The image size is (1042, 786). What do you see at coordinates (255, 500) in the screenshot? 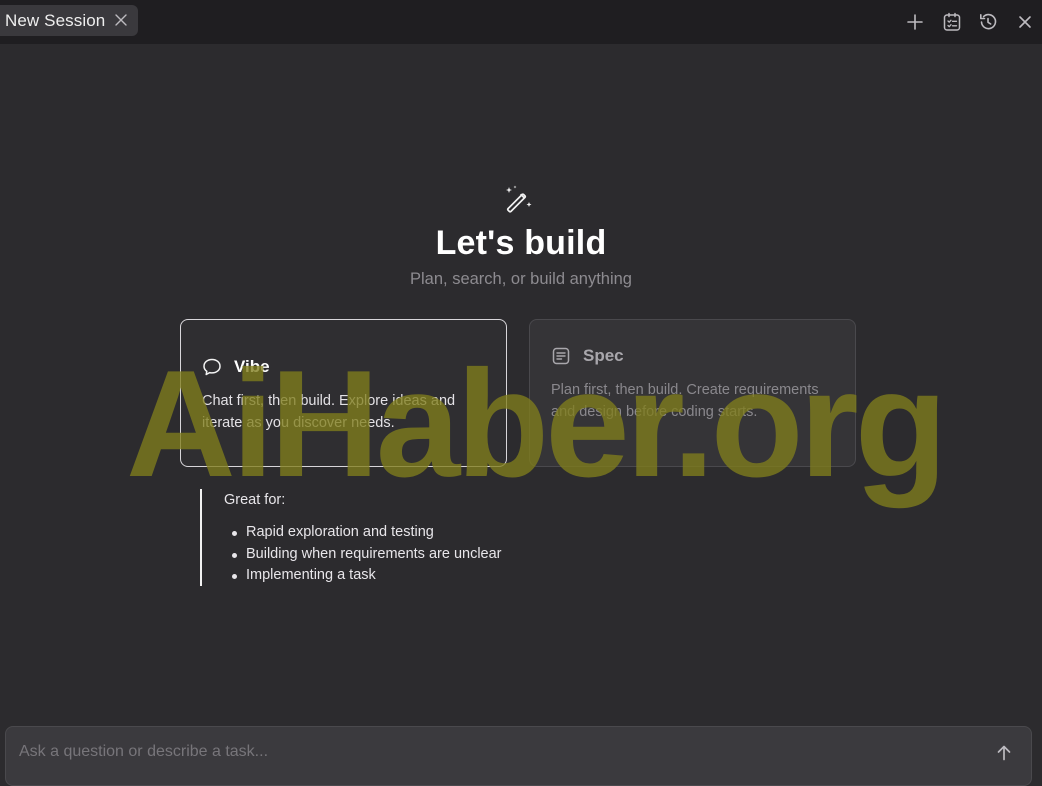
I see `great-for-title: Great for:` at bounding box center [255, 500].